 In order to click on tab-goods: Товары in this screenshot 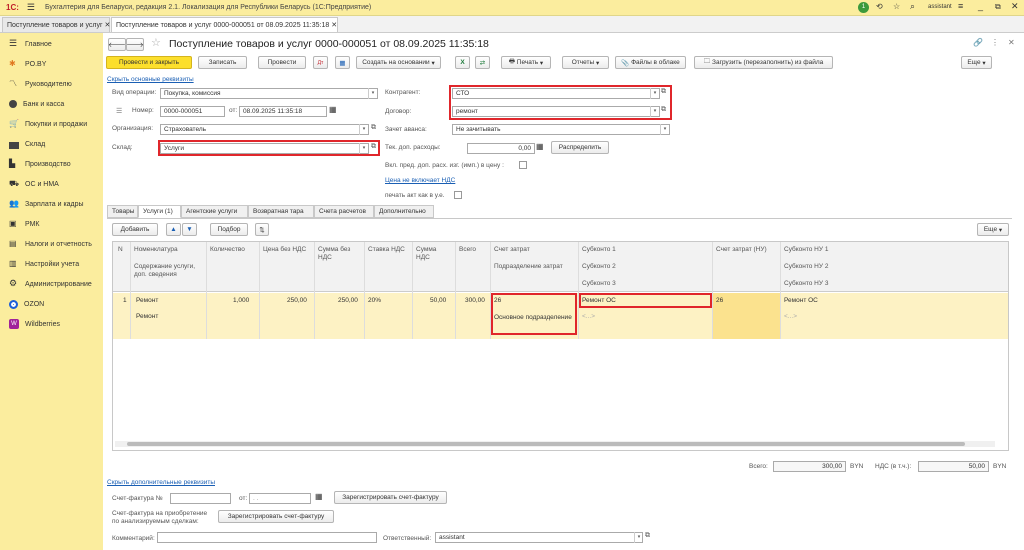, I will do `click(122, 211)`.